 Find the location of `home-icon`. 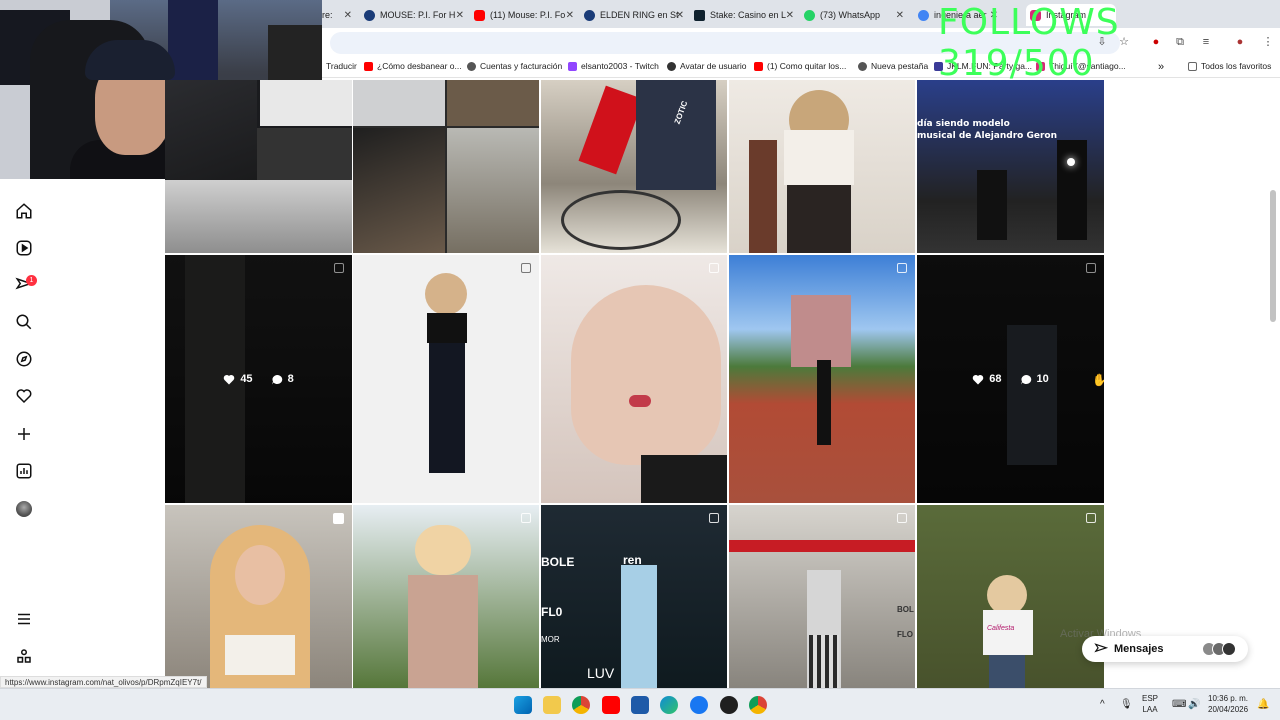

home-icon is located at coordinates (24, 211).